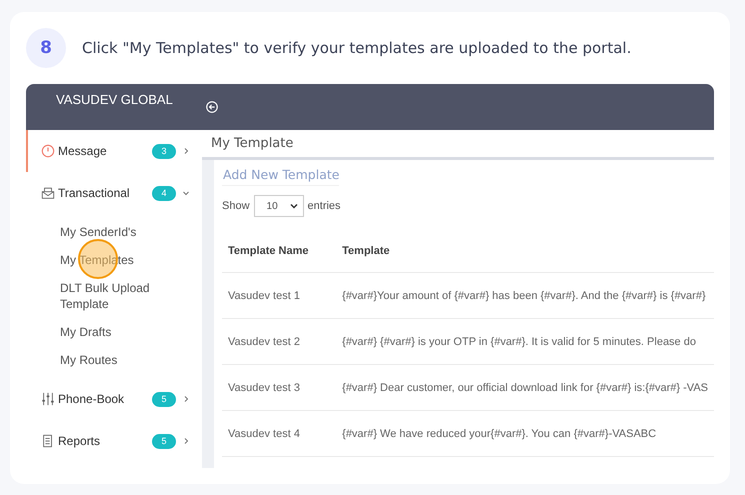 This screenshot has width=745, height=495. Describe the element at coordinates (80, 441) in the screenshot. I see `sidebar-label: Reports` at that location.